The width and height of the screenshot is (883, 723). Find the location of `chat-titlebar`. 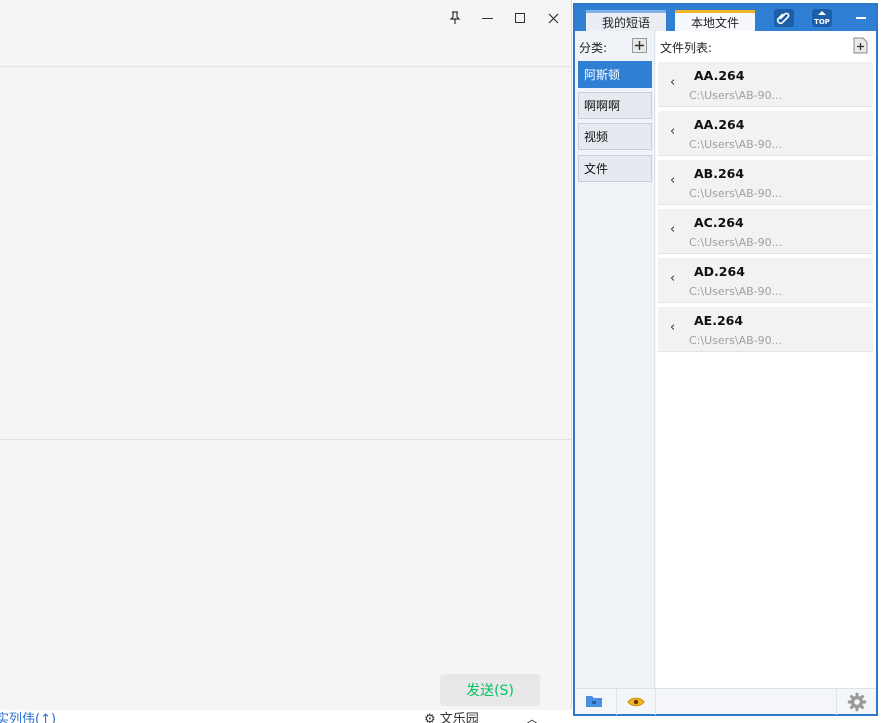

chat-titlebar is located at coordinates (286, 18).